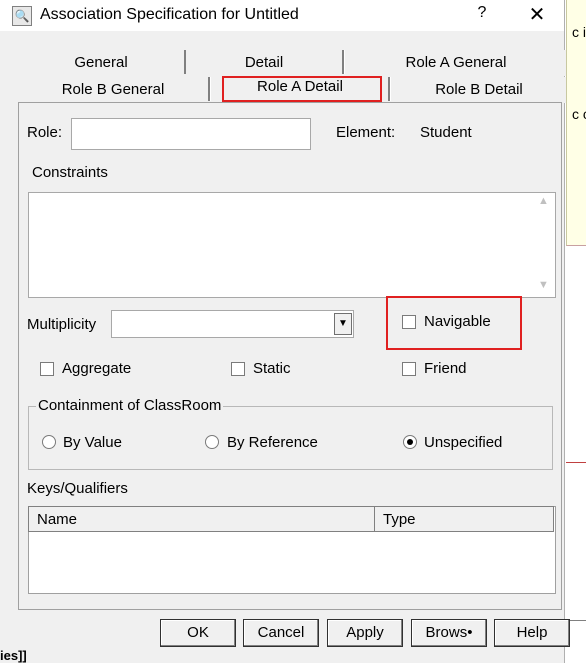 This screenshot has width=586, height=663. I want to click on friend-checkbox, so click(409, 369).